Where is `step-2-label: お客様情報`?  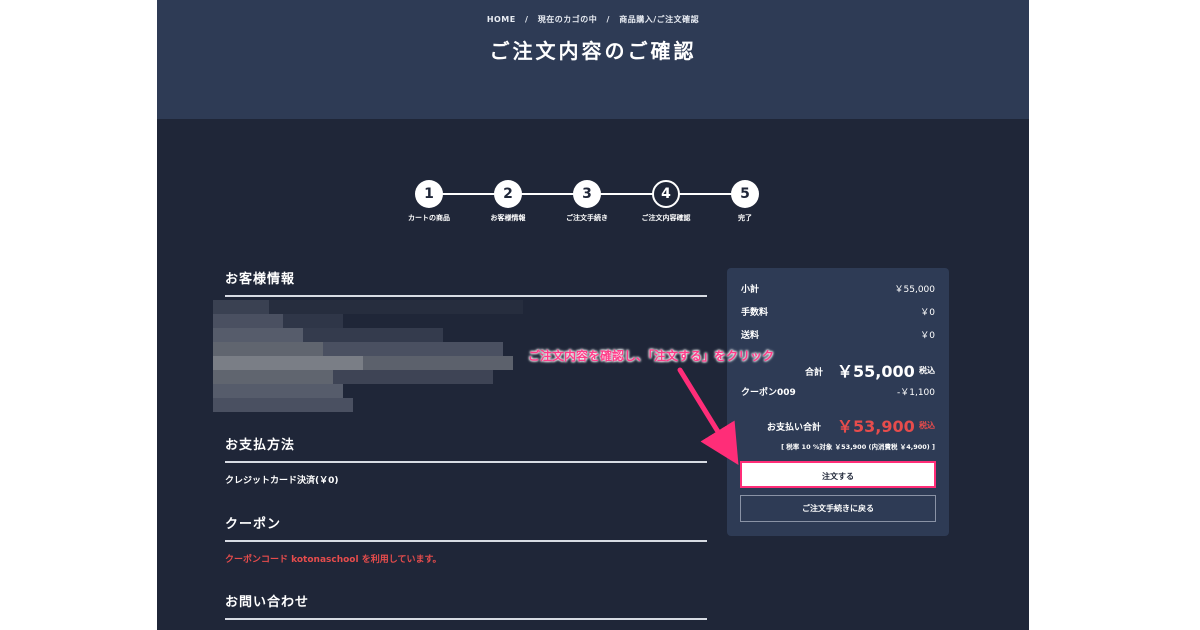 step-2-label: お客様情報 is located at coordinates (508, 218).